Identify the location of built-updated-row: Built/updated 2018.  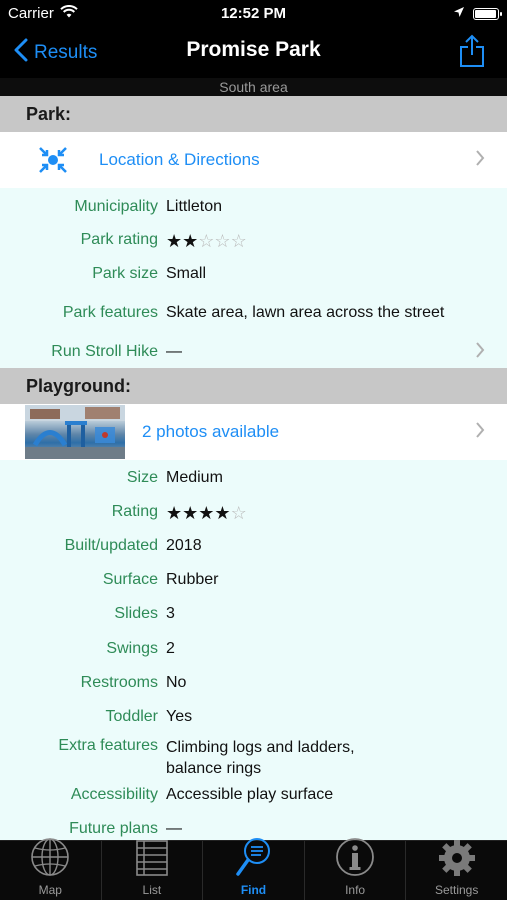
(253, 546).